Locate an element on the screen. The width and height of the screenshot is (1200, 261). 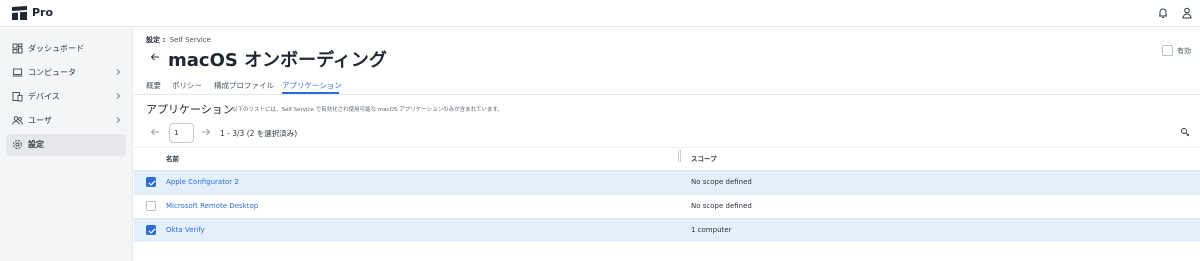
enabled-label: 有効 is located at coordinates (1184, 51).